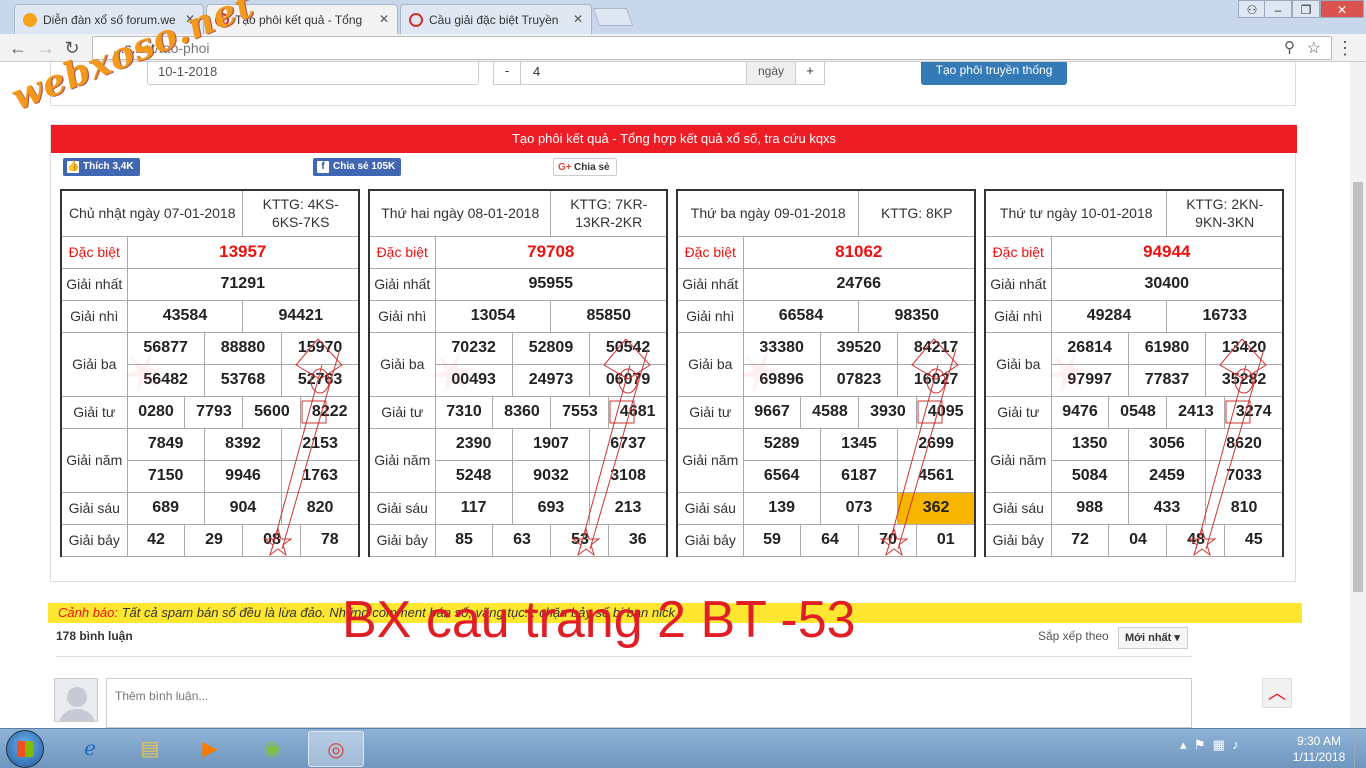 The image size is (1366, 768). What do you see at coordinates (76, 700) in the screenshot?
I see `avatar` at bounding box center [76, 700].